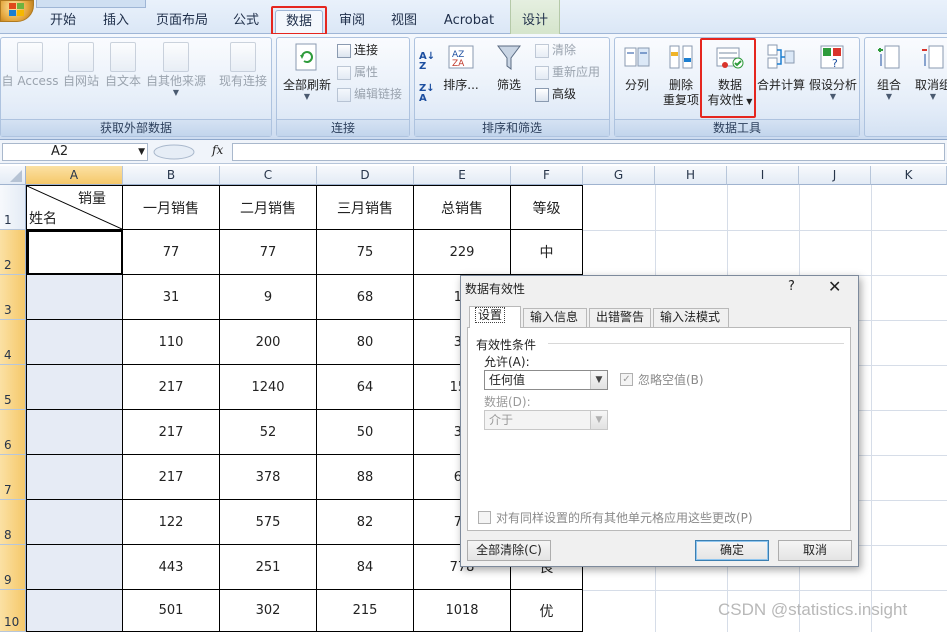 The height and width of the screenshot is (632, 947). What do you see at coordinates (268, 477) in the screenshot?
I see `data-cell: 378` at bounding box center [268, 477].